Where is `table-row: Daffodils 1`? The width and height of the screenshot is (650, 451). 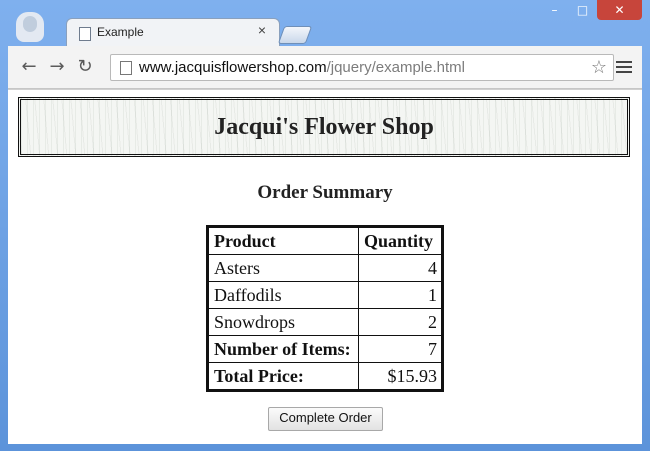
table-row: Daffodils 1 is located at coordinates (325, 295).